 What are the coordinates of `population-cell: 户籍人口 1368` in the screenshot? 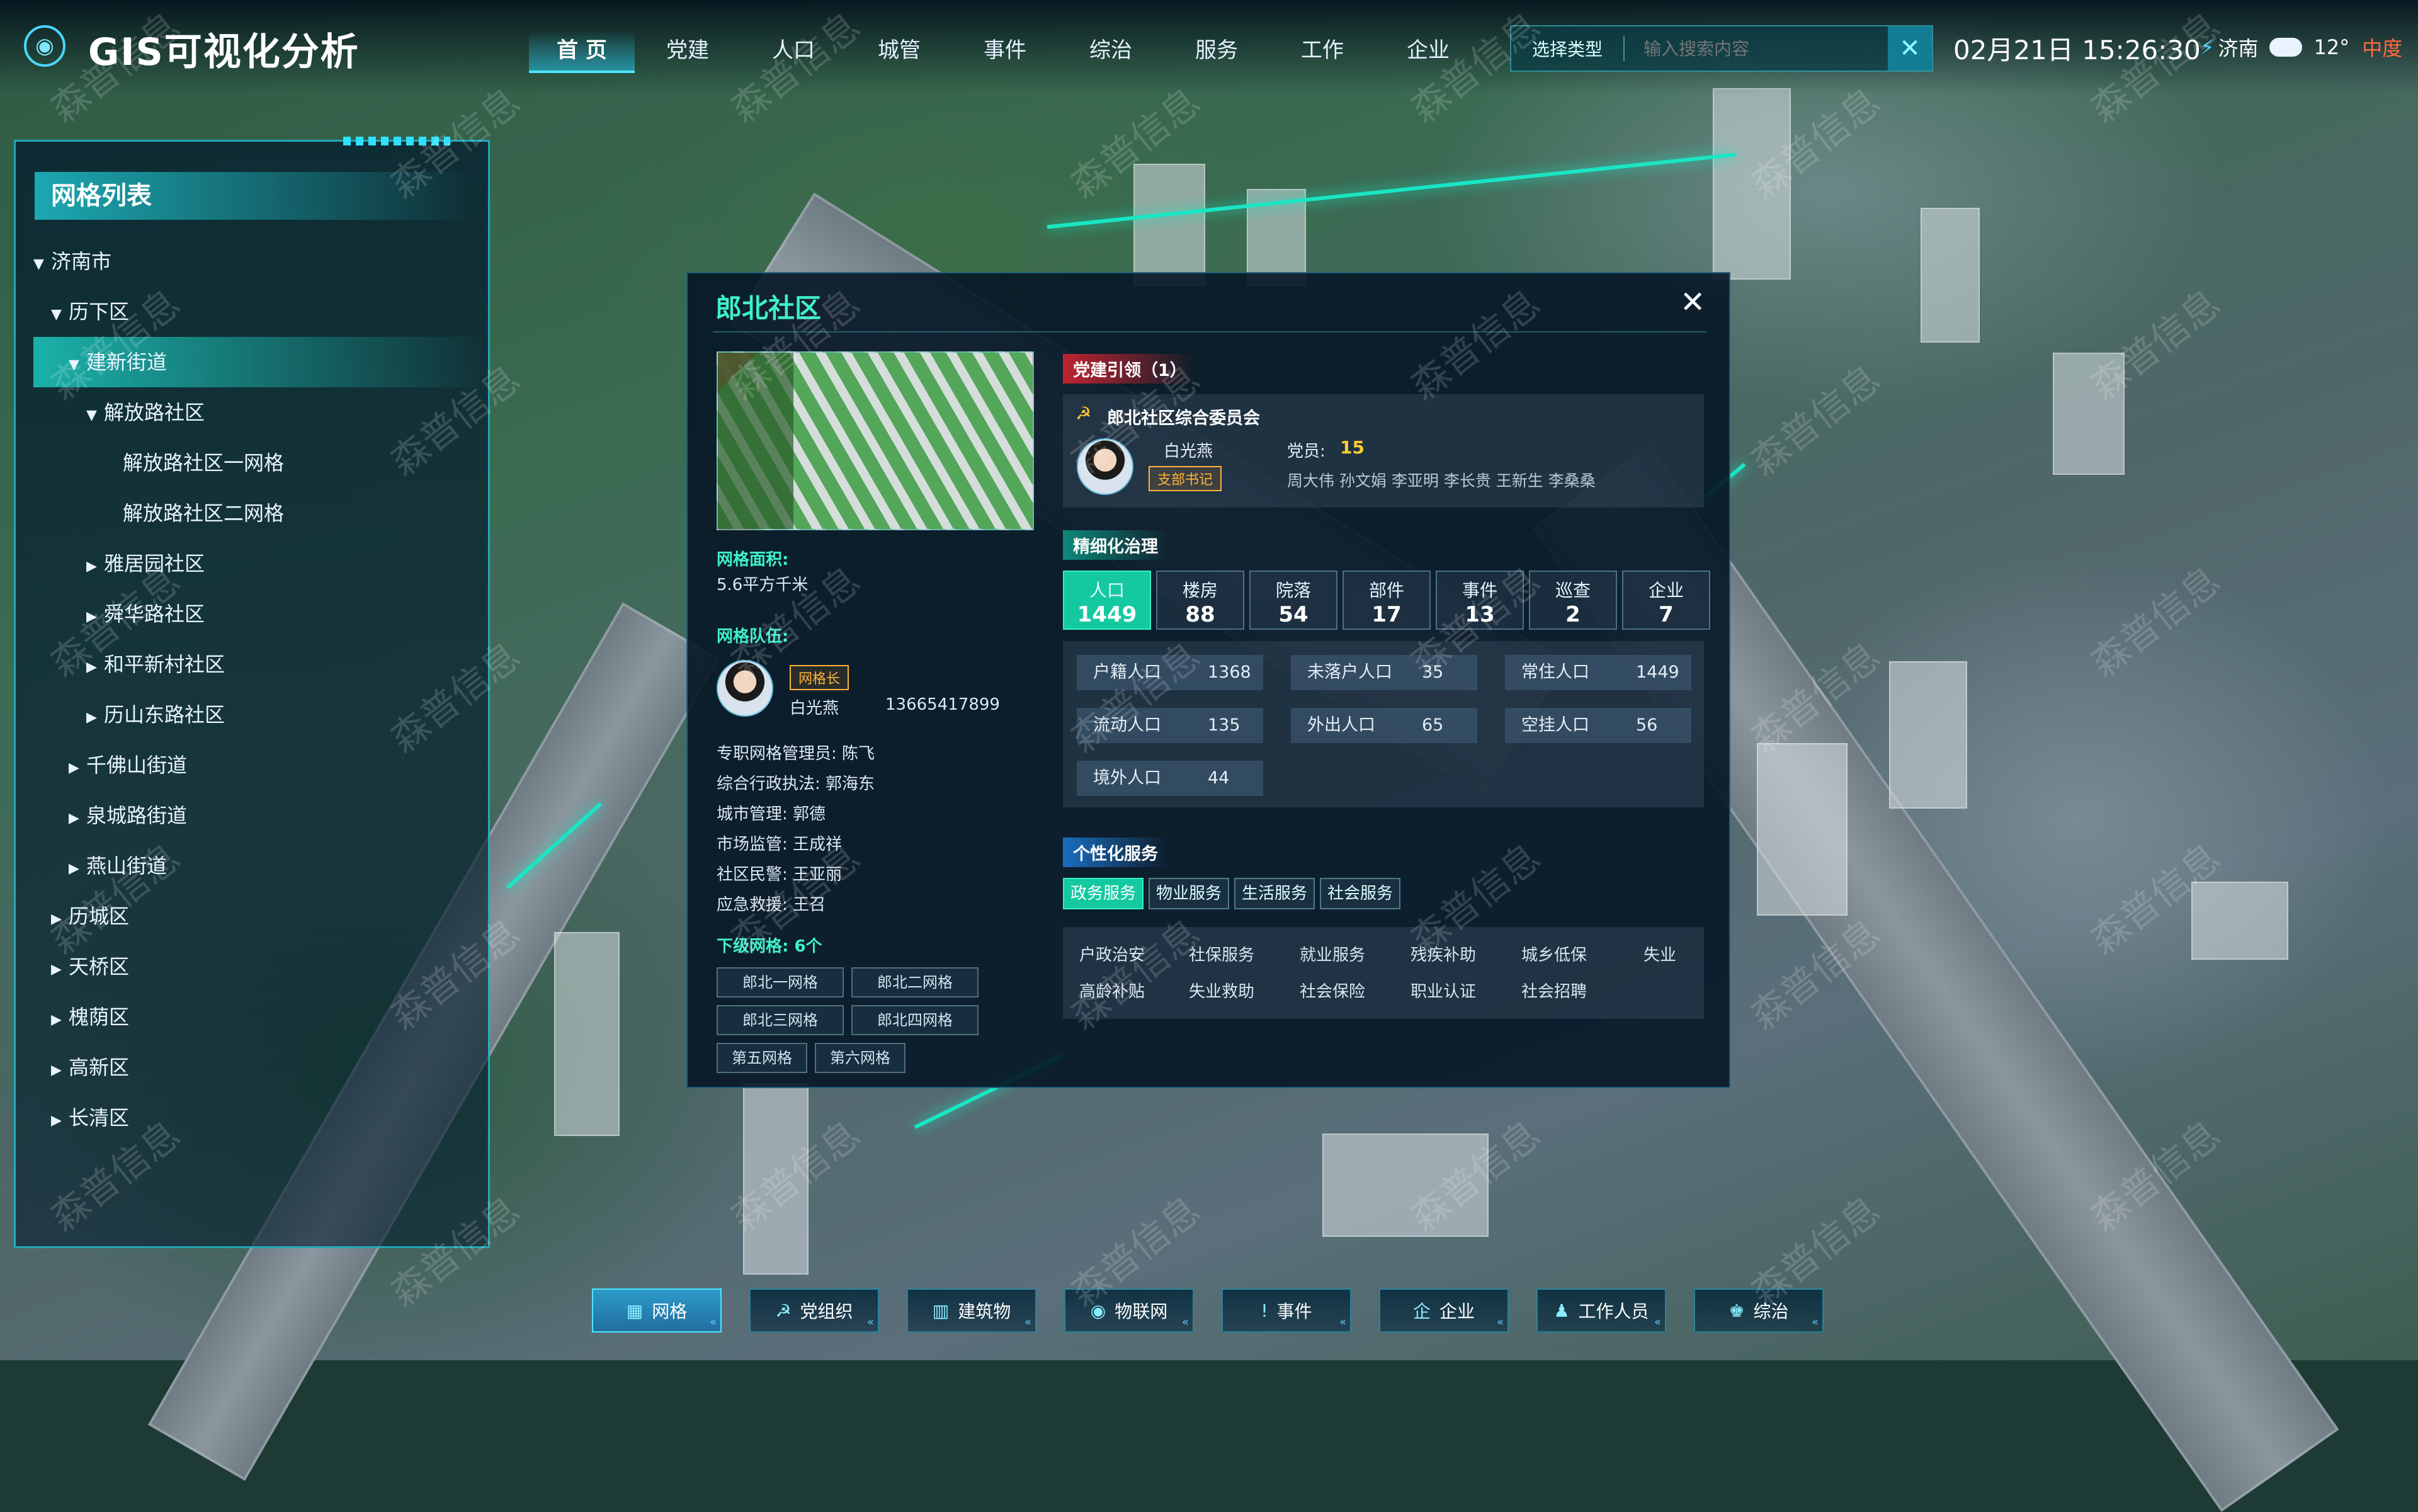 It's located at (1170, 673).